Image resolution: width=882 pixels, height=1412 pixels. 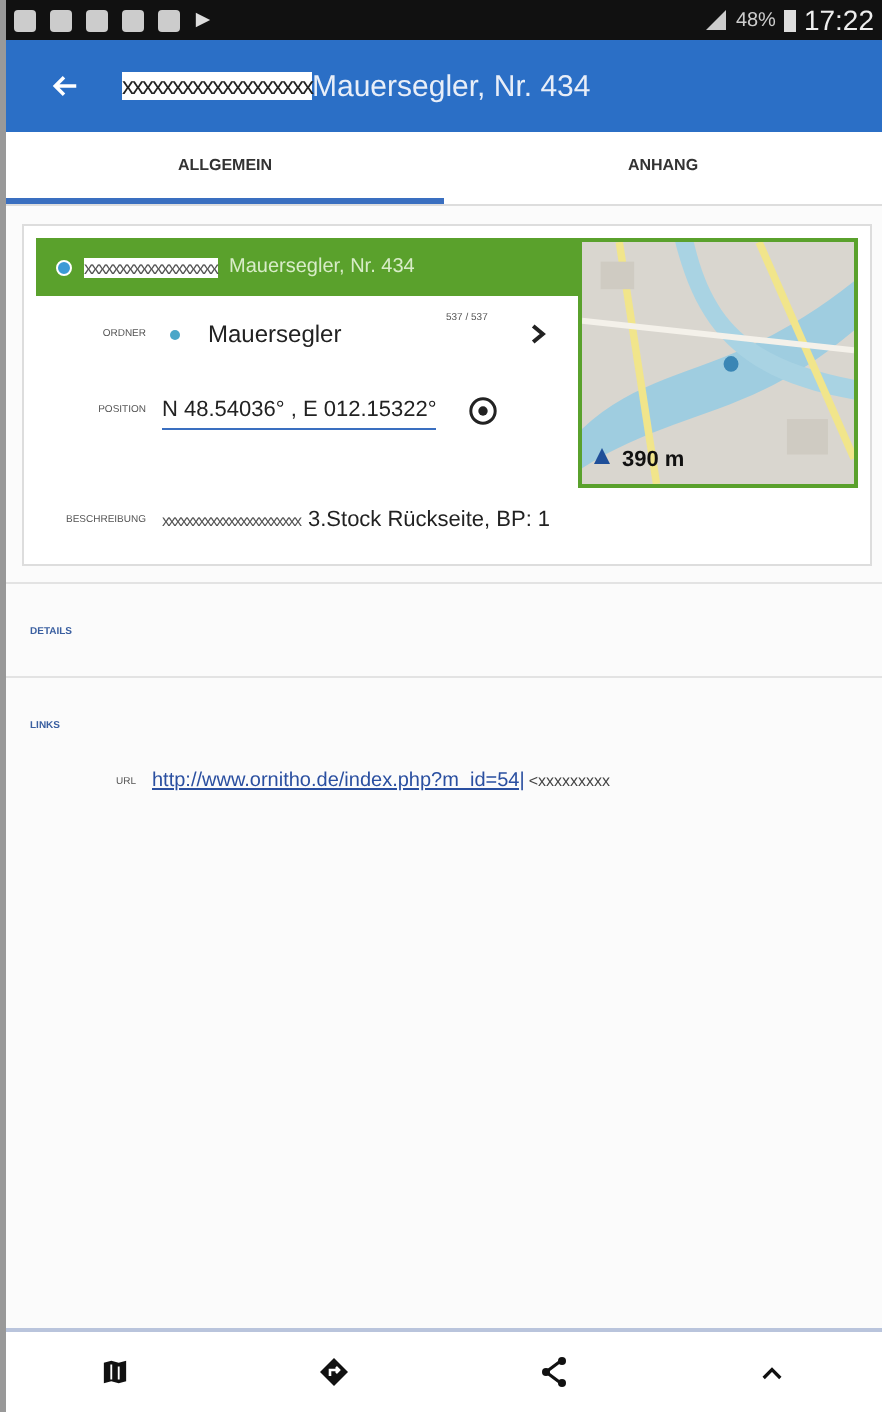 What do you see at coordinates (602, 456) in the screenshot?
I see `walker-icon` at bounding box center [602, 456].